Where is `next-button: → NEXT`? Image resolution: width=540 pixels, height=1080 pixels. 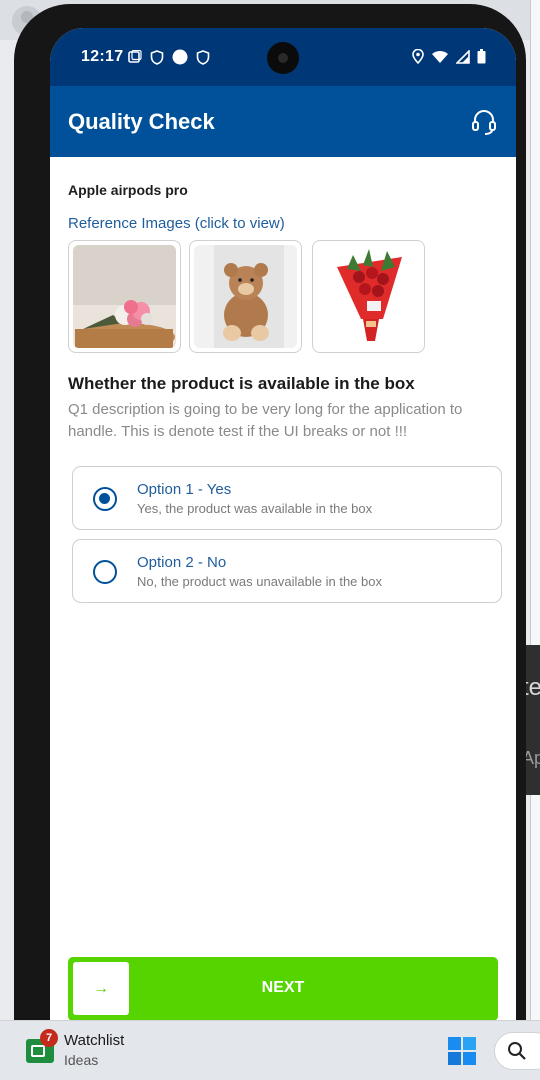 next-button: → NEXT is located at coordinates (283, 989).